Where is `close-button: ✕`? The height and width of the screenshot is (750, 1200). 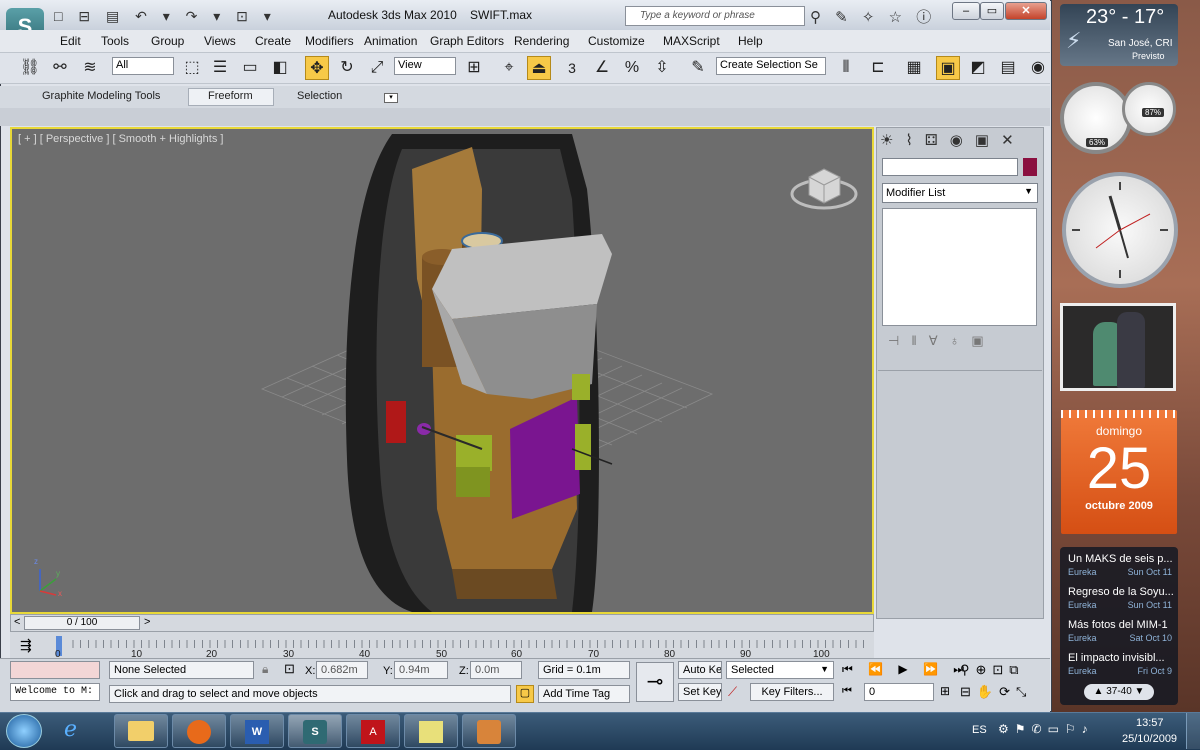
close-button: ✕ is located at coordinates (1026, 11).